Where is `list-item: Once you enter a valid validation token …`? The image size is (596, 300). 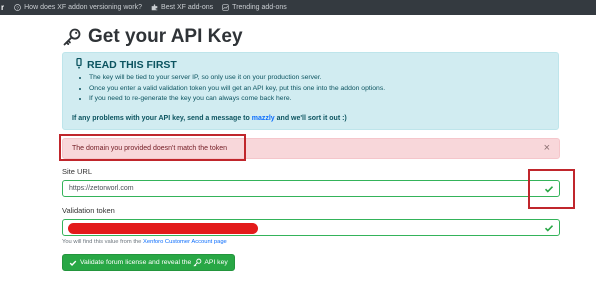 list-item: Once you enter a valid validation token … is located at coordinates (237, 89).